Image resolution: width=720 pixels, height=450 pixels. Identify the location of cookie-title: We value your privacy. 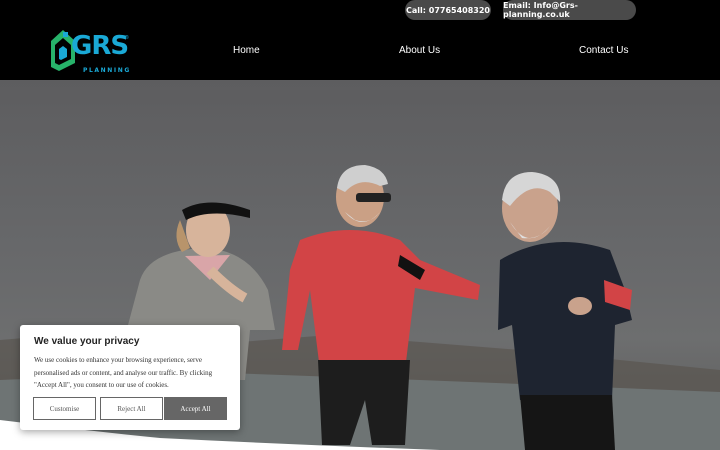
(87, 341).